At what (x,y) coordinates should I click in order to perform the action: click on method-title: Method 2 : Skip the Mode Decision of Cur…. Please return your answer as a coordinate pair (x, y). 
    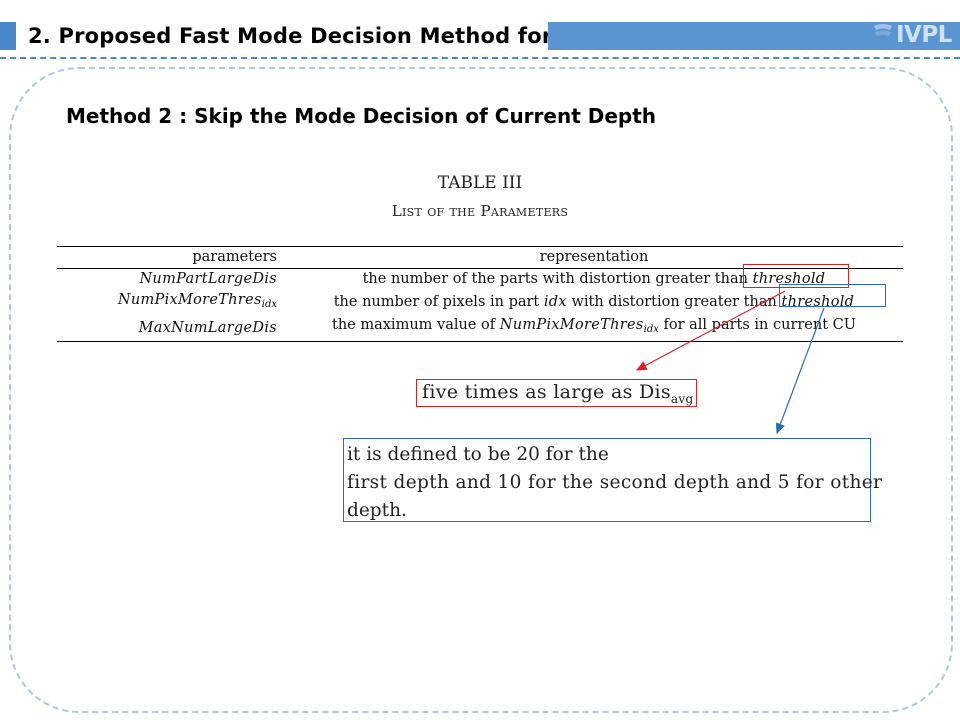
    Looking at the image, I should click on (361, 116).